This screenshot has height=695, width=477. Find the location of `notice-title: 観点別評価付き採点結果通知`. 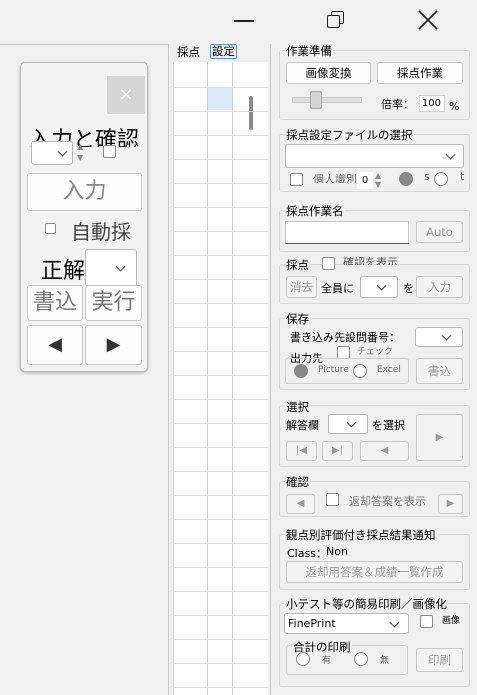

notice-title: 観点別評価付き採点結果通知 is located at coordinates (361, 535).